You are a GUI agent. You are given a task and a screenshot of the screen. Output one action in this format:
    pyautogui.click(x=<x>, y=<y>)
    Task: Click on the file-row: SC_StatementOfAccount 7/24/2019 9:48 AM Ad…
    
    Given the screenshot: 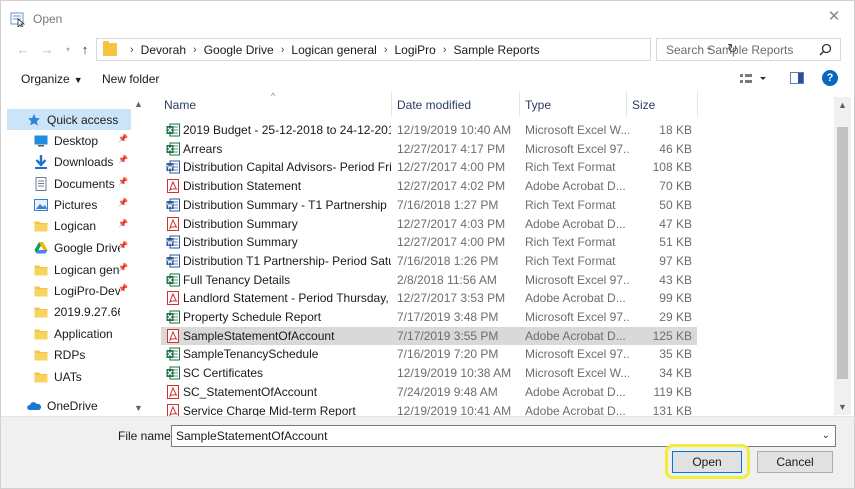 What is the action you would take?
    pyautogui.click(x=429, y=392)
    